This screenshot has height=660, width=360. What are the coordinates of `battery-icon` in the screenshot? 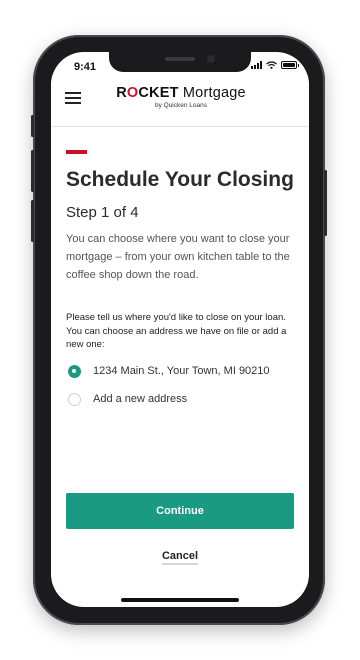 It's located at (290, 65).